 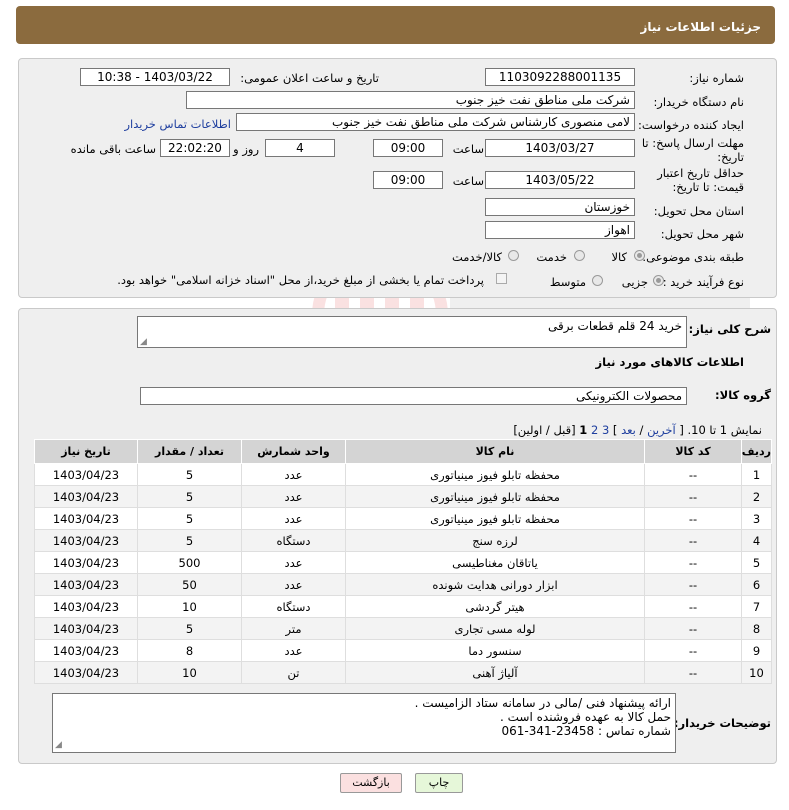 What do you see at coordinates (634, 282) in the screenshot?
I see `process-small-label: جزیی` at bounding box center [634, 282].